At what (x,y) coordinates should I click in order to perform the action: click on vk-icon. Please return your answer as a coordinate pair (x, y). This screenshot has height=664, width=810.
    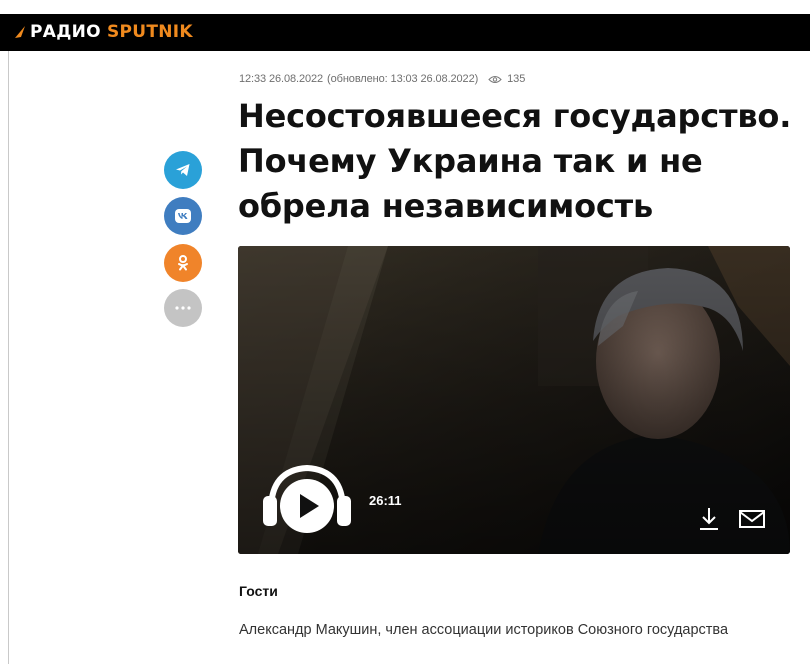
    Looking at the image, I should click on (183, 216).